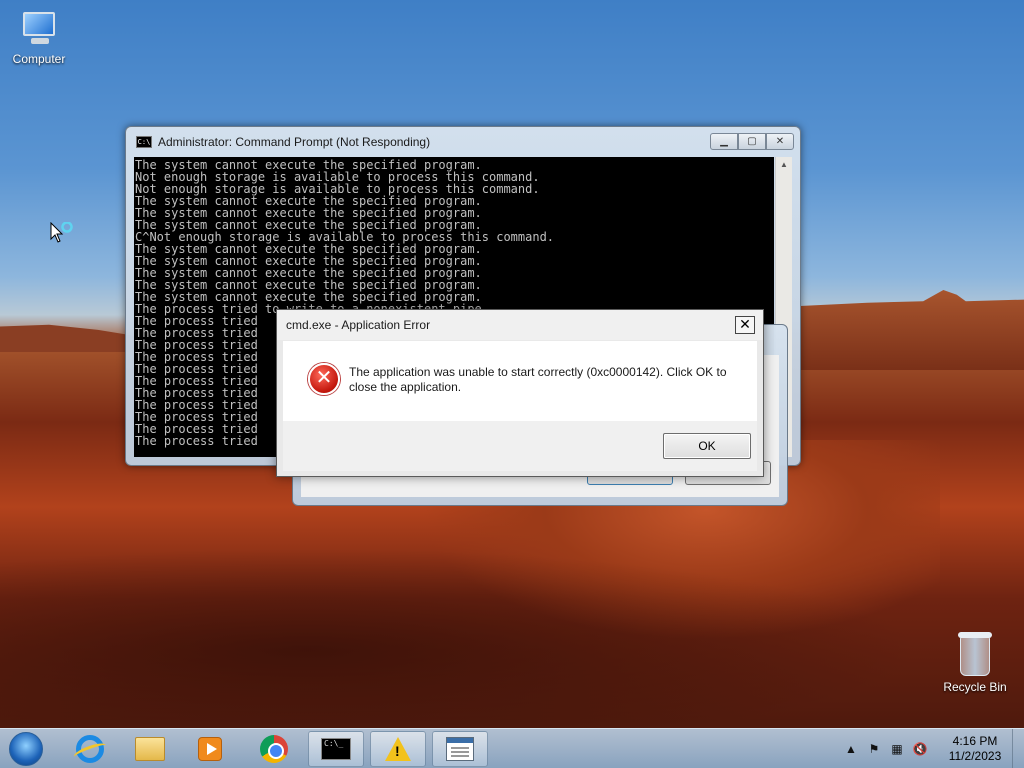 Image resolution: width=1024 pixels, height=768 pixels. Describe the element at coordinates (1018, 748) in the screenshot. I see `show-desktop-button` at that location.